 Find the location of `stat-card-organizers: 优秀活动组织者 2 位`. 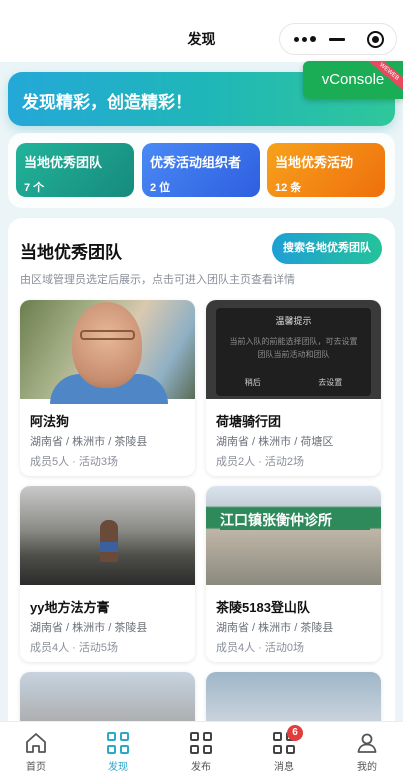

stat-card-organizers: 优秀活动组织者 2 位 is located at coordinates (201, 170).